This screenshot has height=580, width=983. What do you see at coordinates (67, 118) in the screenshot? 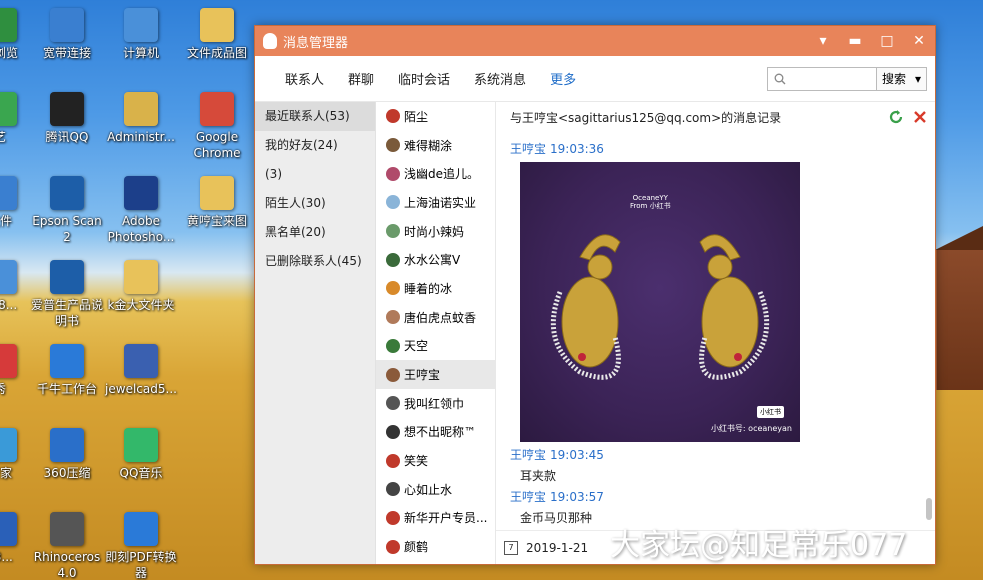
I see `desktop-icon: 腾讯QQ` at bounding box center [67, 118].